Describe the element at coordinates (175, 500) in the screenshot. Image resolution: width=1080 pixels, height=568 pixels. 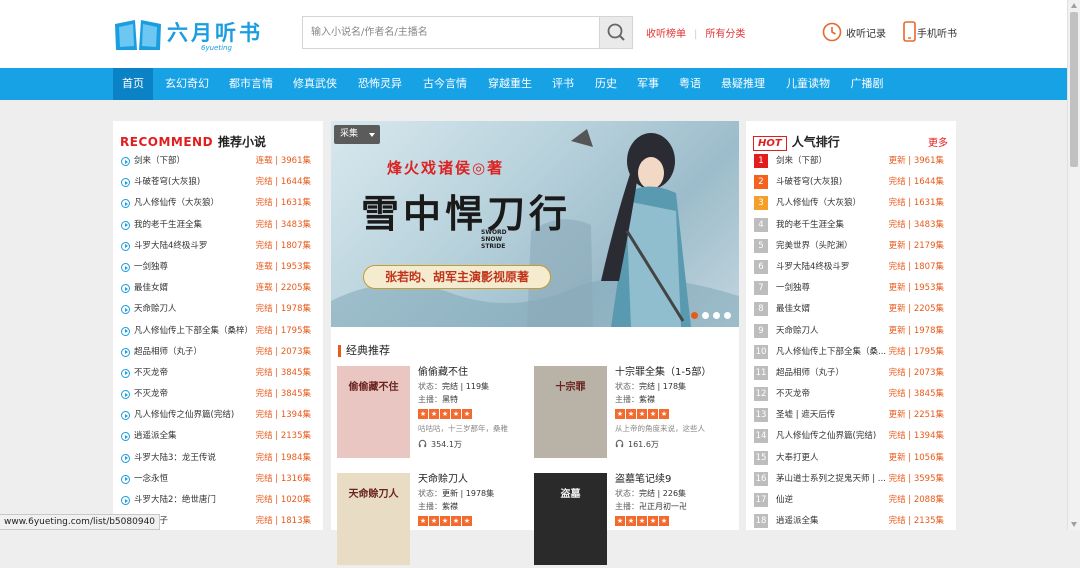
I see `book-name: 斗罗大陆2：绝世唐门` at that location.